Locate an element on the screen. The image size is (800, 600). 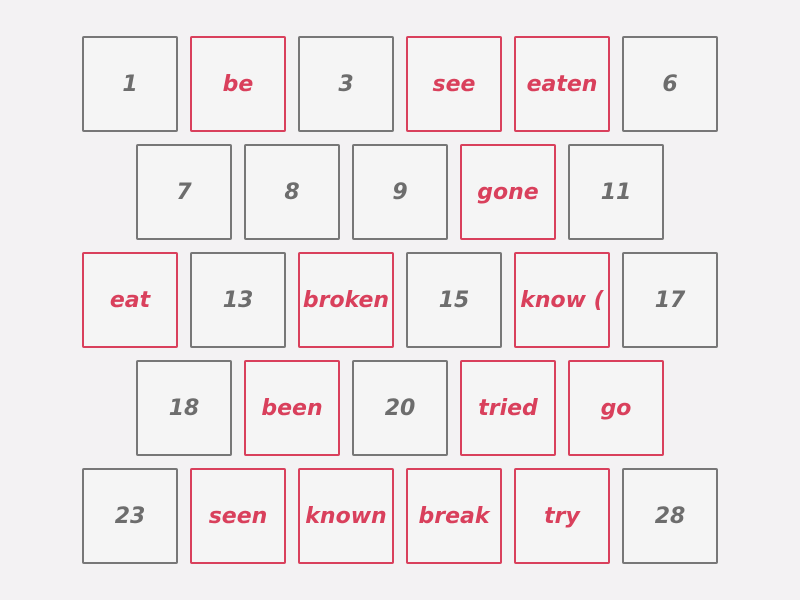
tile-label: 18 is located at coordinates (184, 408).